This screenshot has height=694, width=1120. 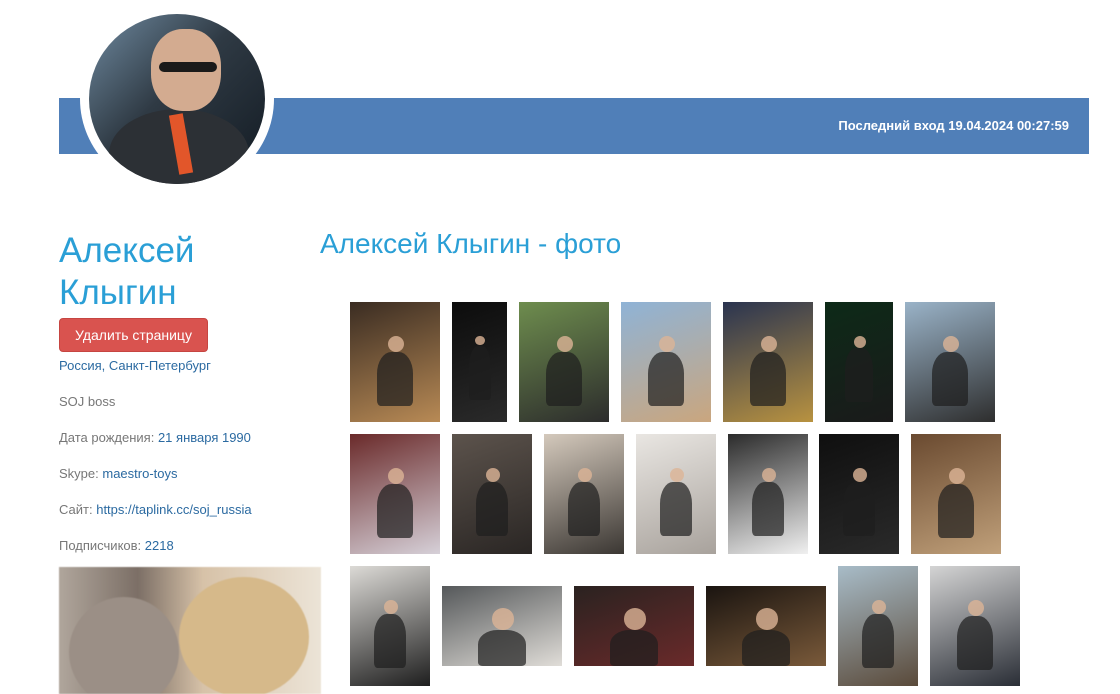 What do you see at coordinates (471, 243) in the screenshot?
I see `photos-section-title: Алексей Клыгин - фото` at bounding box center [471, 243].